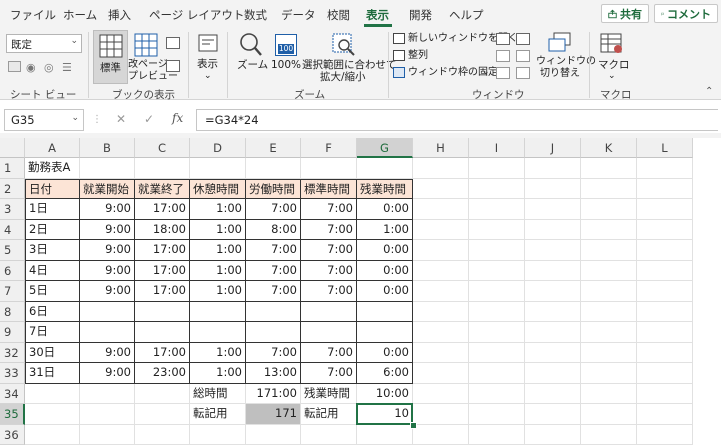  I want to click on table-cell: 2日, so click(52, 230).